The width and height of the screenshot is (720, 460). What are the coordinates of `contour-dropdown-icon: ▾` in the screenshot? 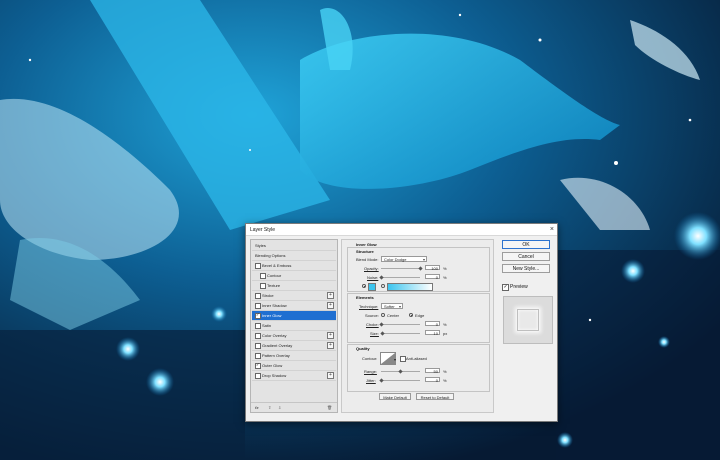 It's located at (395, 359).